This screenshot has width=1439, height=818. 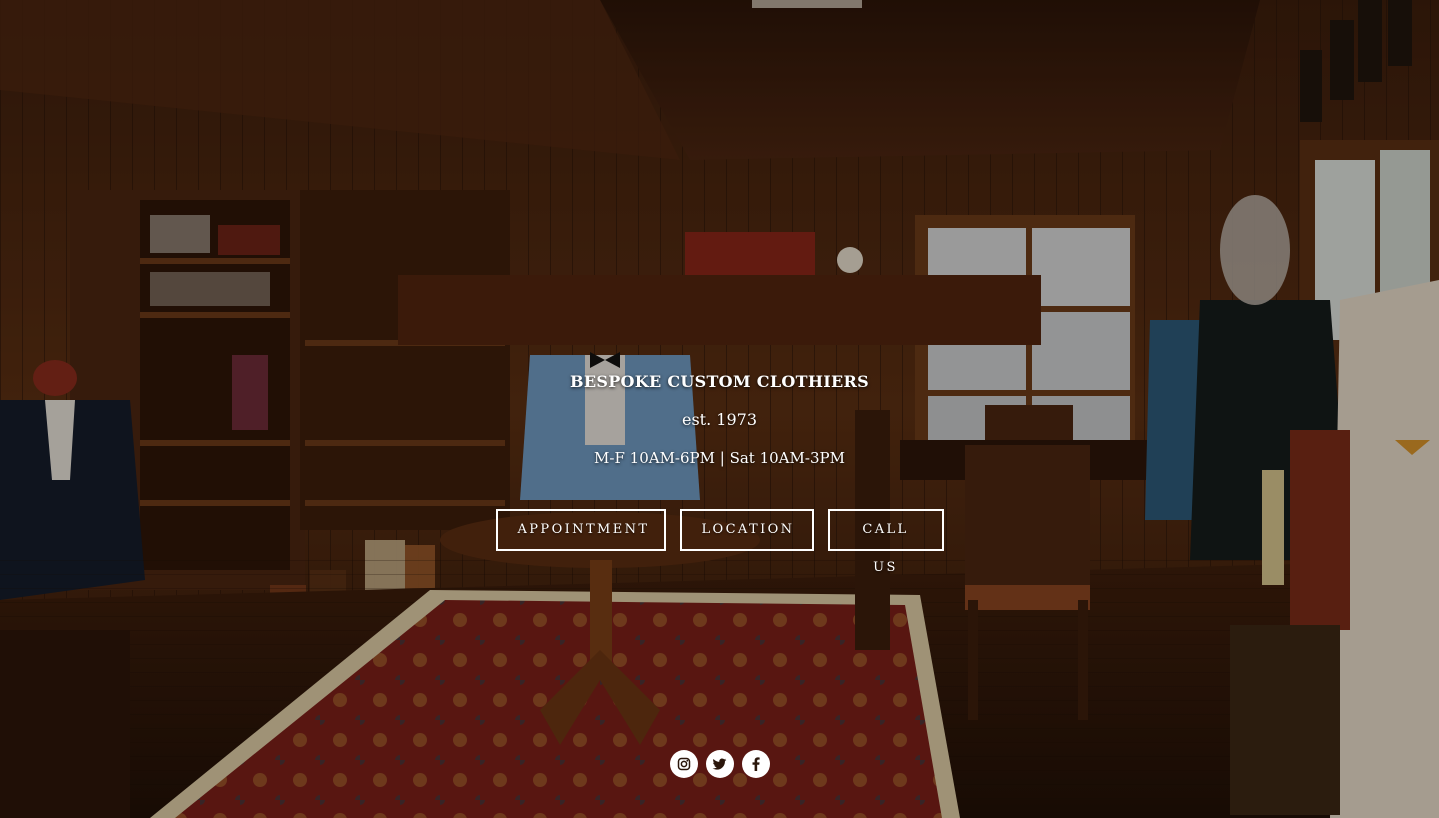 I want to click on twitter-icon, so click(x=719, y=763).